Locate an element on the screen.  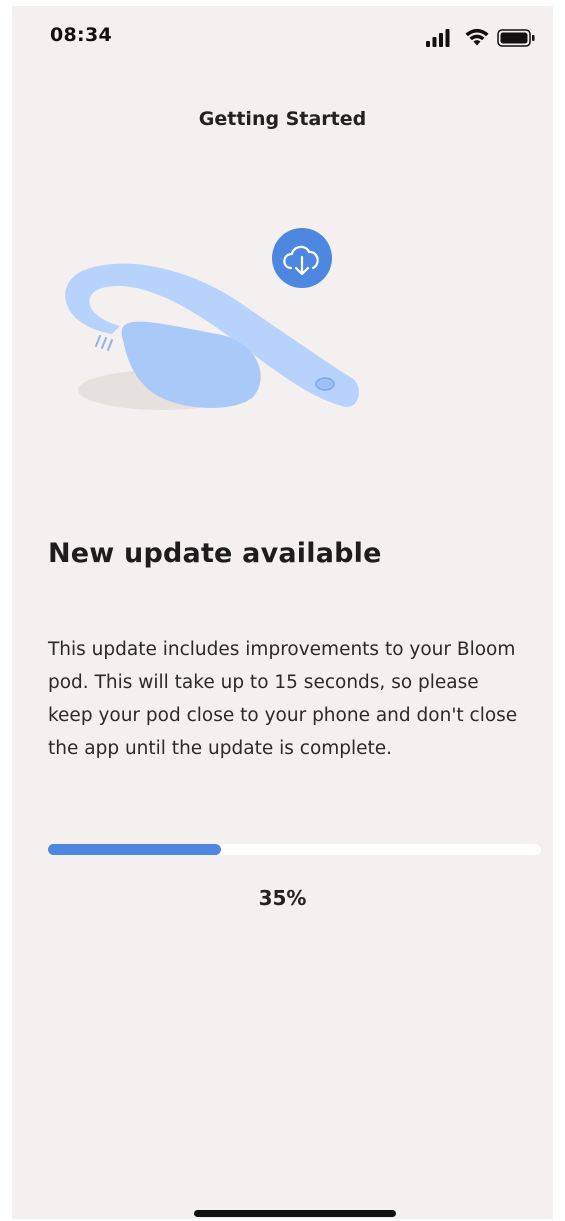
home-indicator is located at coordinates (295, 1213).